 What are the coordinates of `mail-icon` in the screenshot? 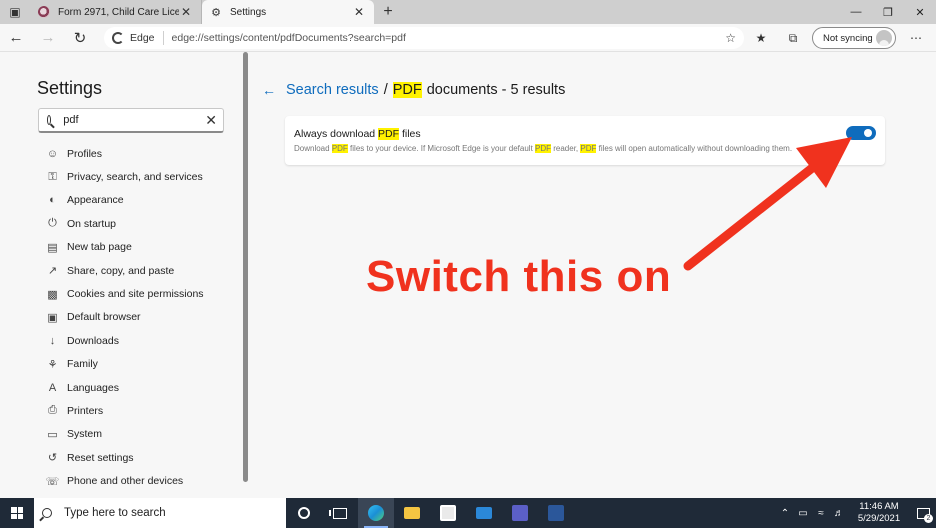 It's located at (484, 513).